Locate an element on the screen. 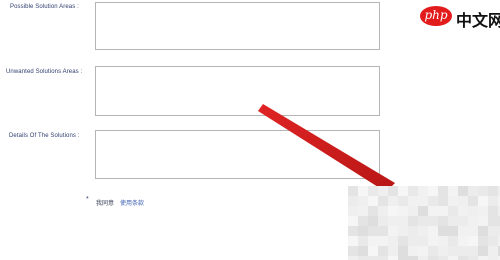 This screenshot has width=500, height=260. unwanted-solutions-areas-input is located at coordinates (237, 91).